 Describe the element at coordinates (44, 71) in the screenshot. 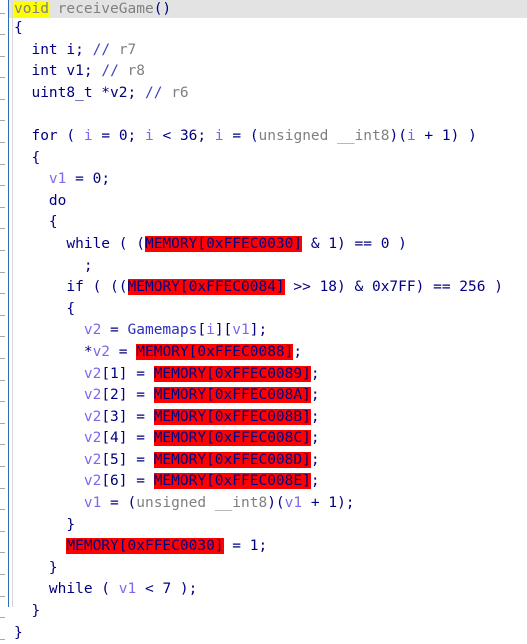

I see `keyword: int` at that location.